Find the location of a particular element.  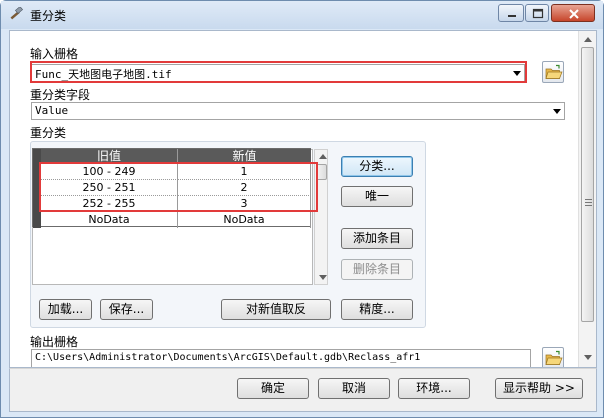

input-raster-browse-button is located at coordinates (553, 72).